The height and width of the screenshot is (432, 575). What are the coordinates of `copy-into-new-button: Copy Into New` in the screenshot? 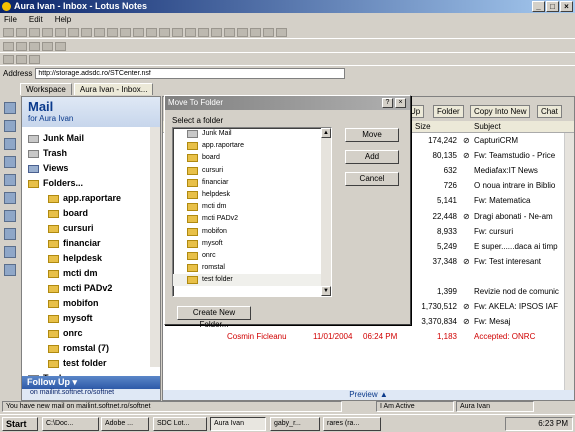 It's located at (500, 111).